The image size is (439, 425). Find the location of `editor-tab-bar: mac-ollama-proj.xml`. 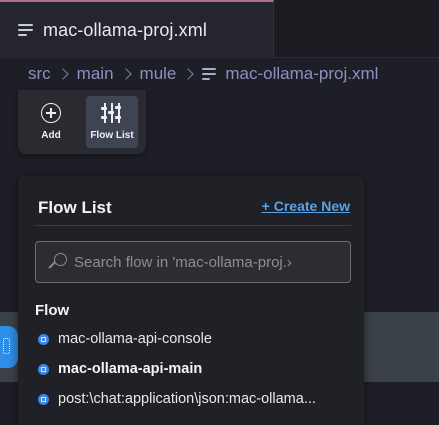

editor-tab-bar: mac-ollama-proj.xml is located at coordinates (219, 29).